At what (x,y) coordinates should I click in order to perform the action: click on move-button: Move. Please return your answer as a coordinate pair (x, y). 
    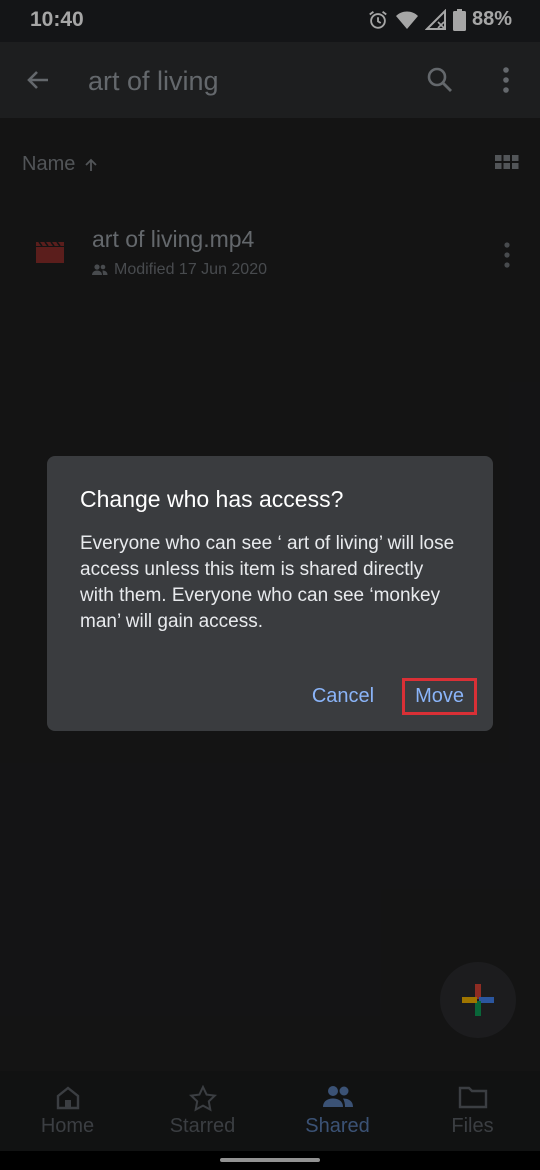
    Looking at the image, I should click on (439, 696).